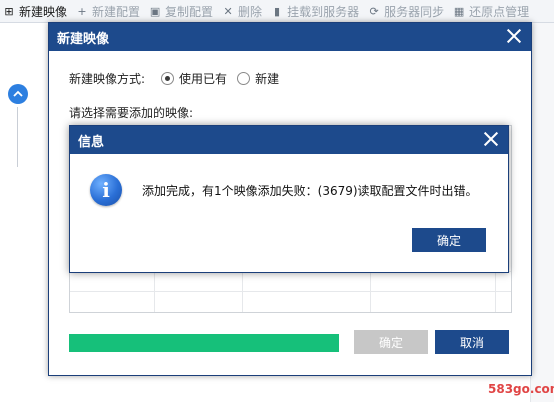 Image resolution: width=554 pixels, height=402 pixels. I want to click on info-message: 添加完成，有1个映像添加失败：(3679)读取配置文件时出错。, so click(310, 191).